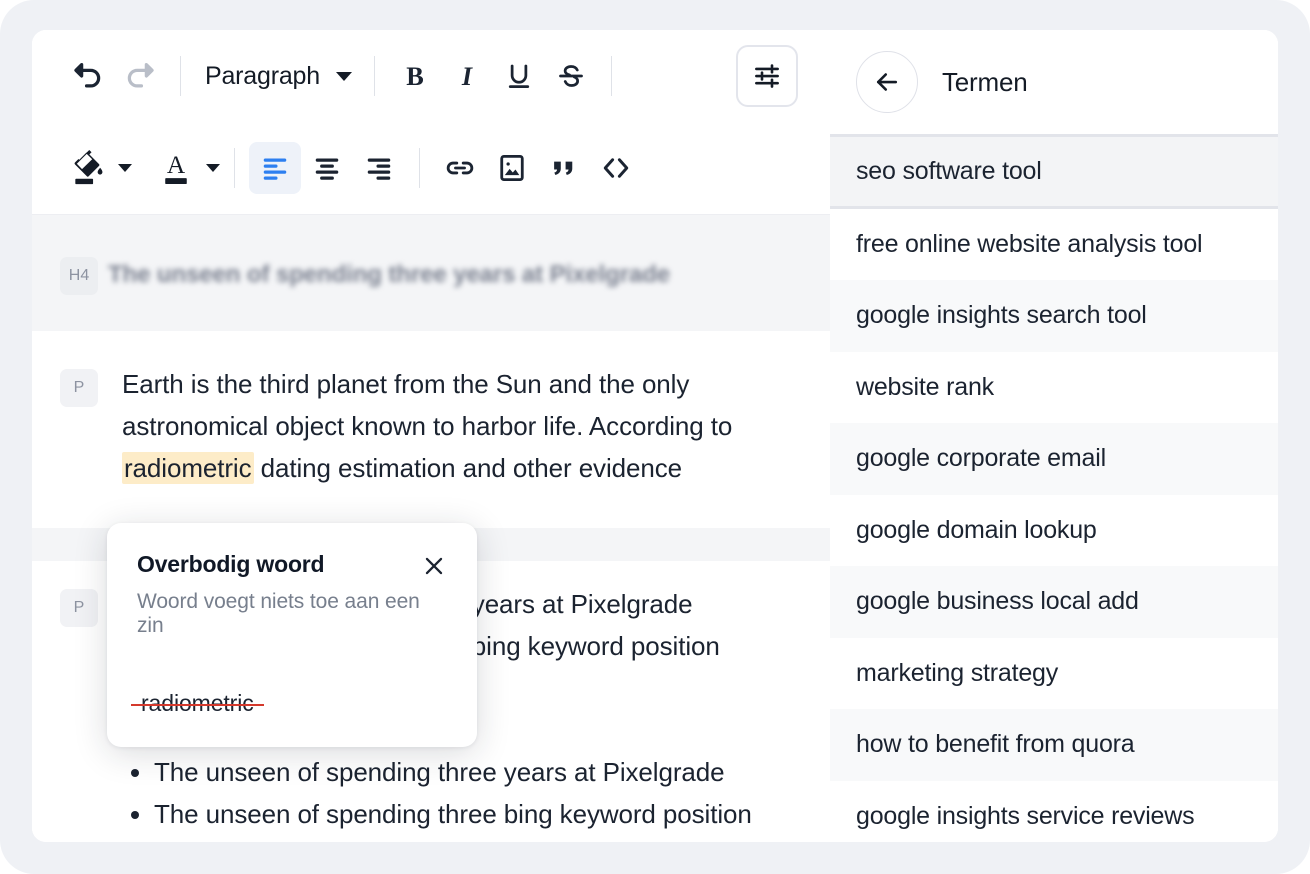 Image resolution: width=1310 pixels, height=874 pixels. What do you see at coordinates (564, 168) in the screenshot?
I see `quote-button` at bounding box center [564, 168].